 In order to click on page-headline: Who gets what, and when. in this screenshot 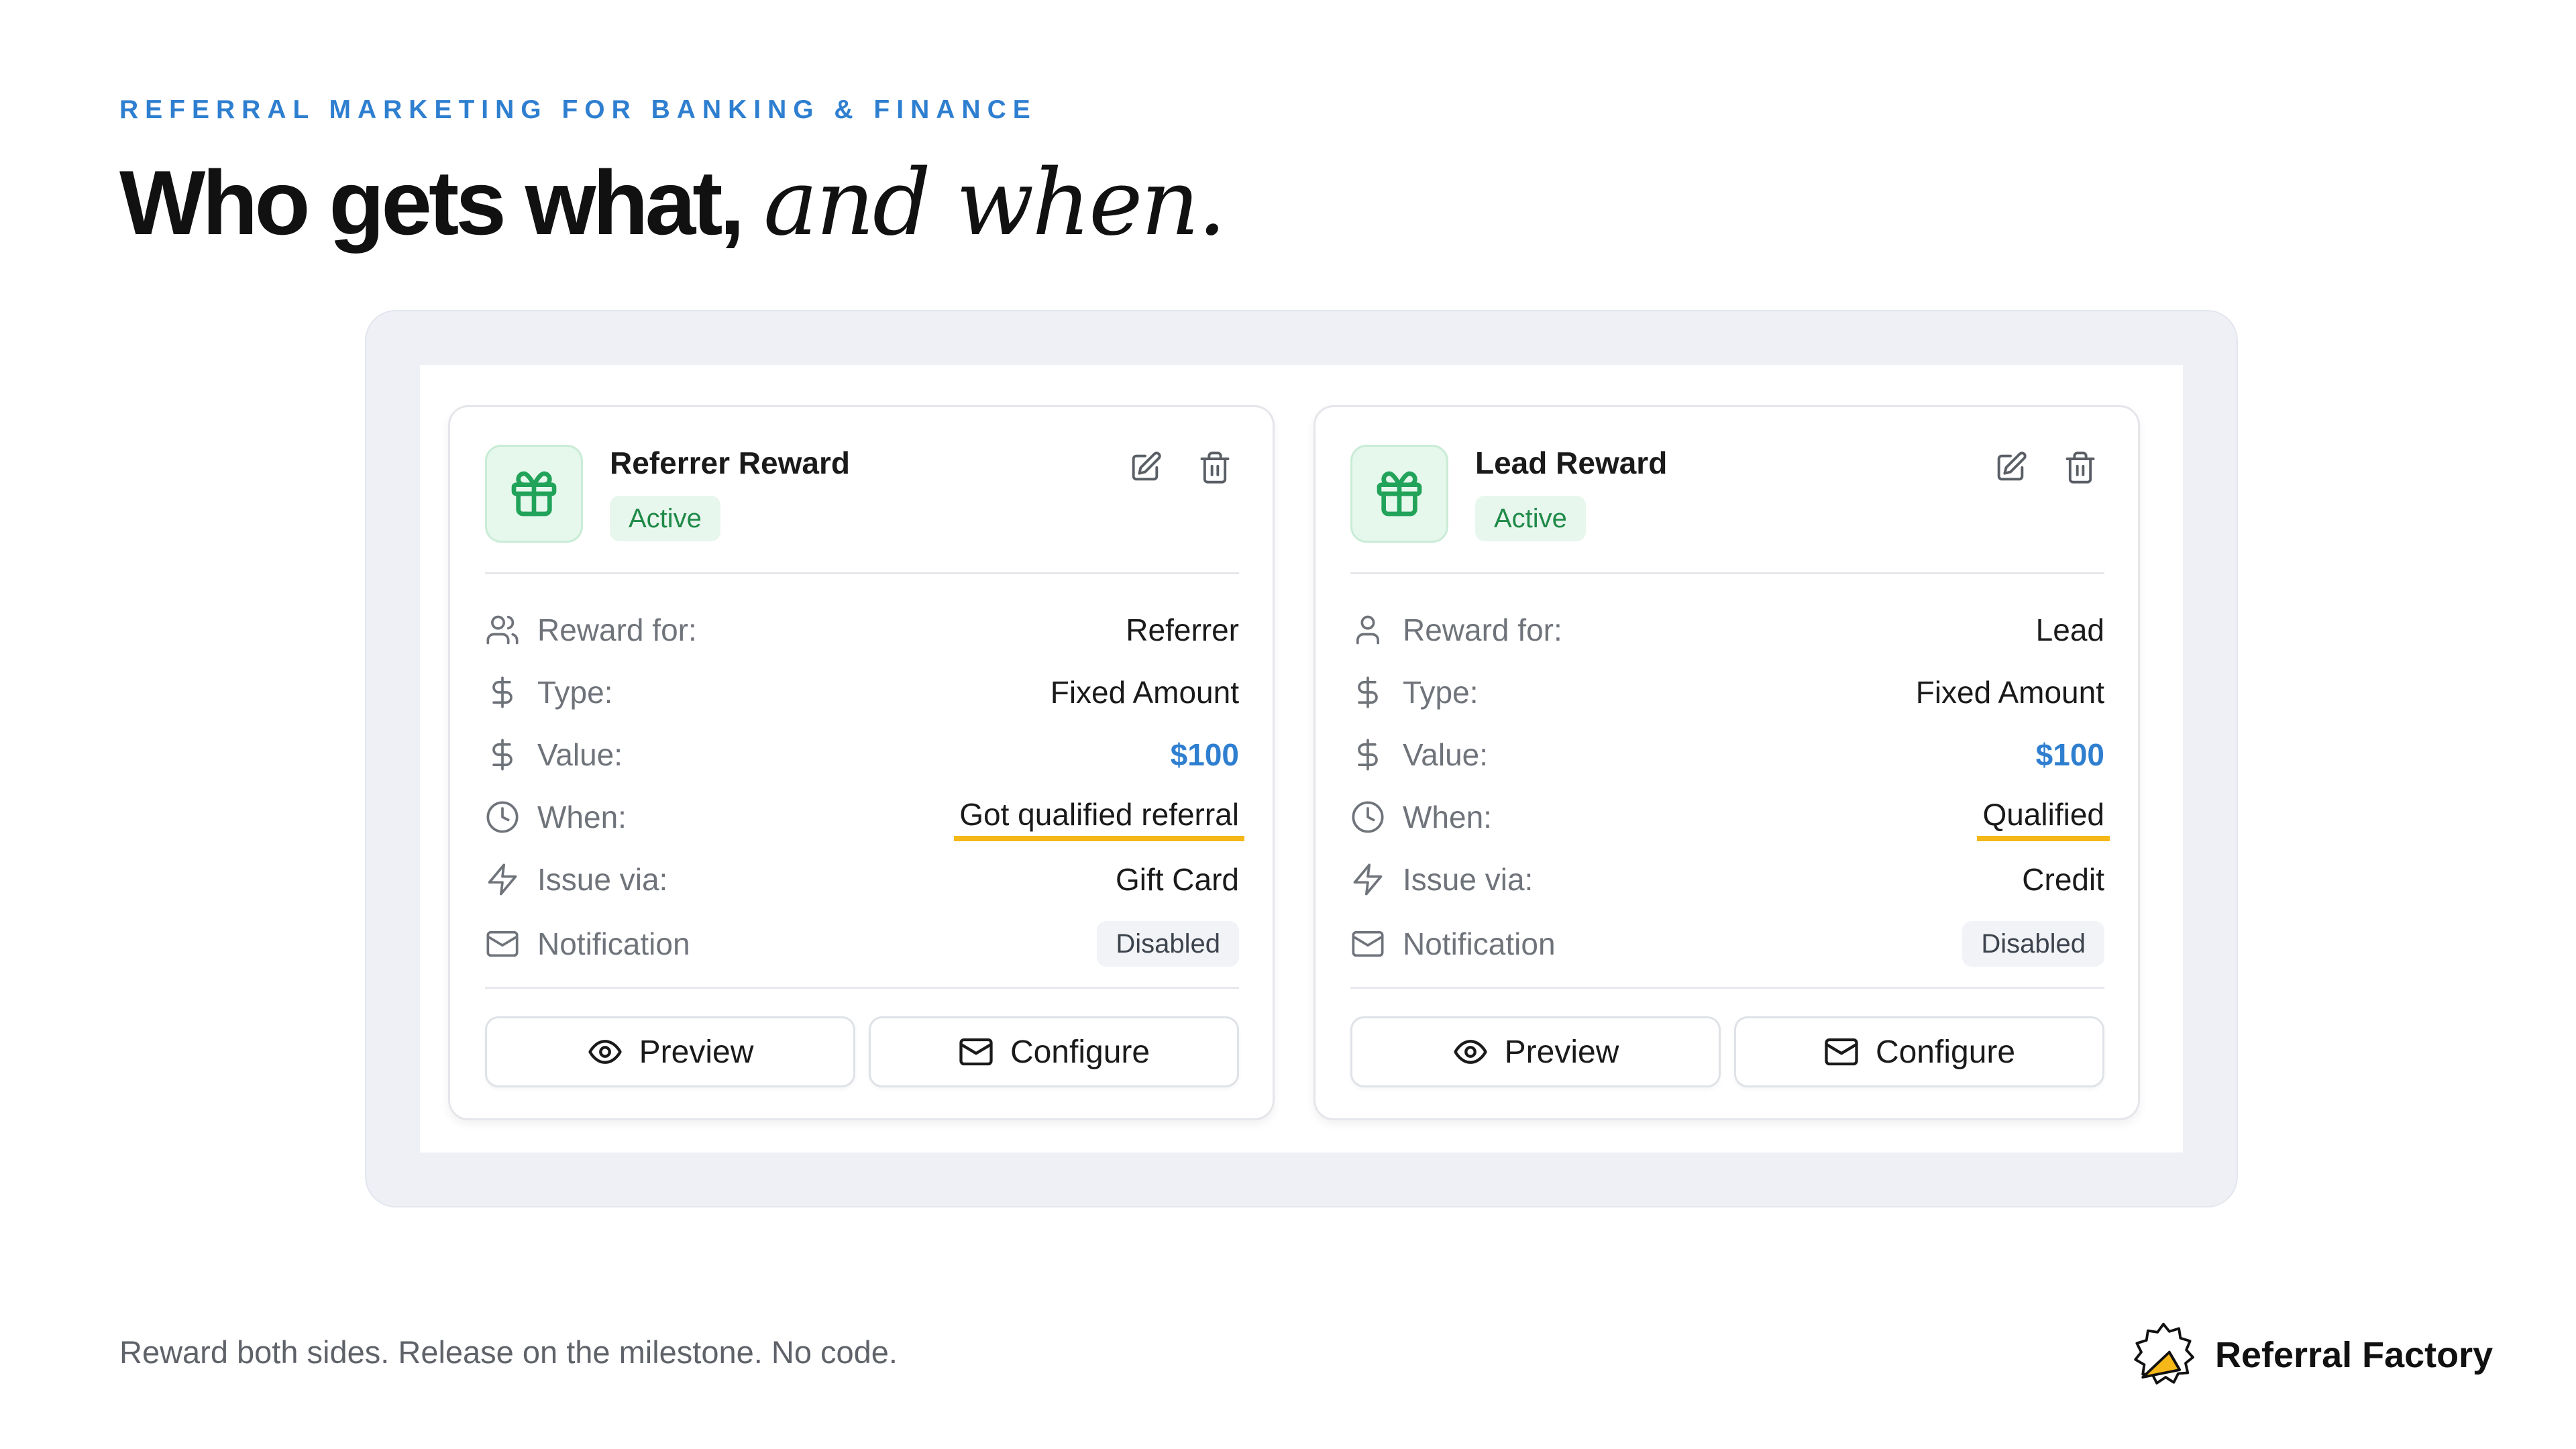, I will do `click(672, 203)`.